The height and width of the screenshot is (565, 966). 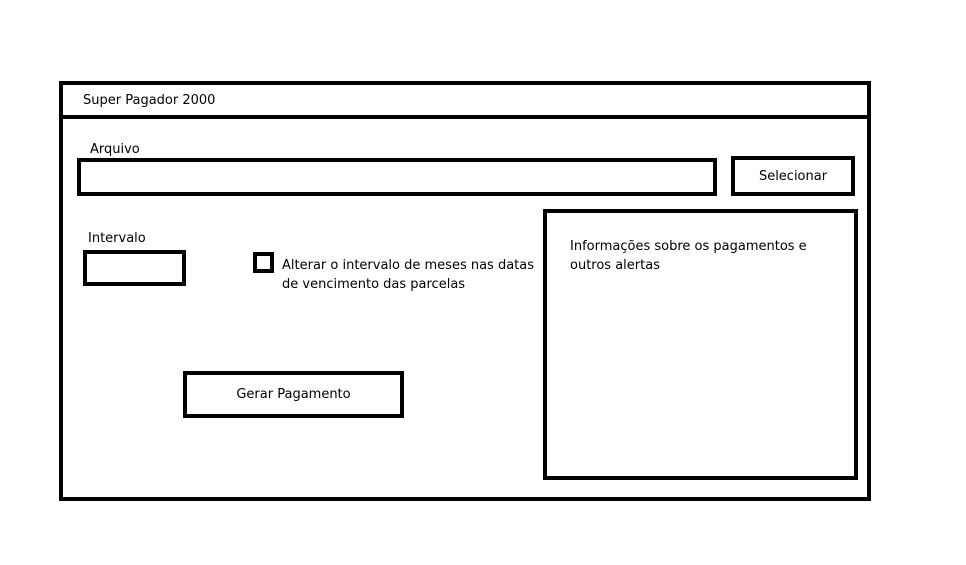 What do you see at coordinates (115, 149) in the screenshot?
I see `file-label: Arquivo` at bounding box center [115, 149].